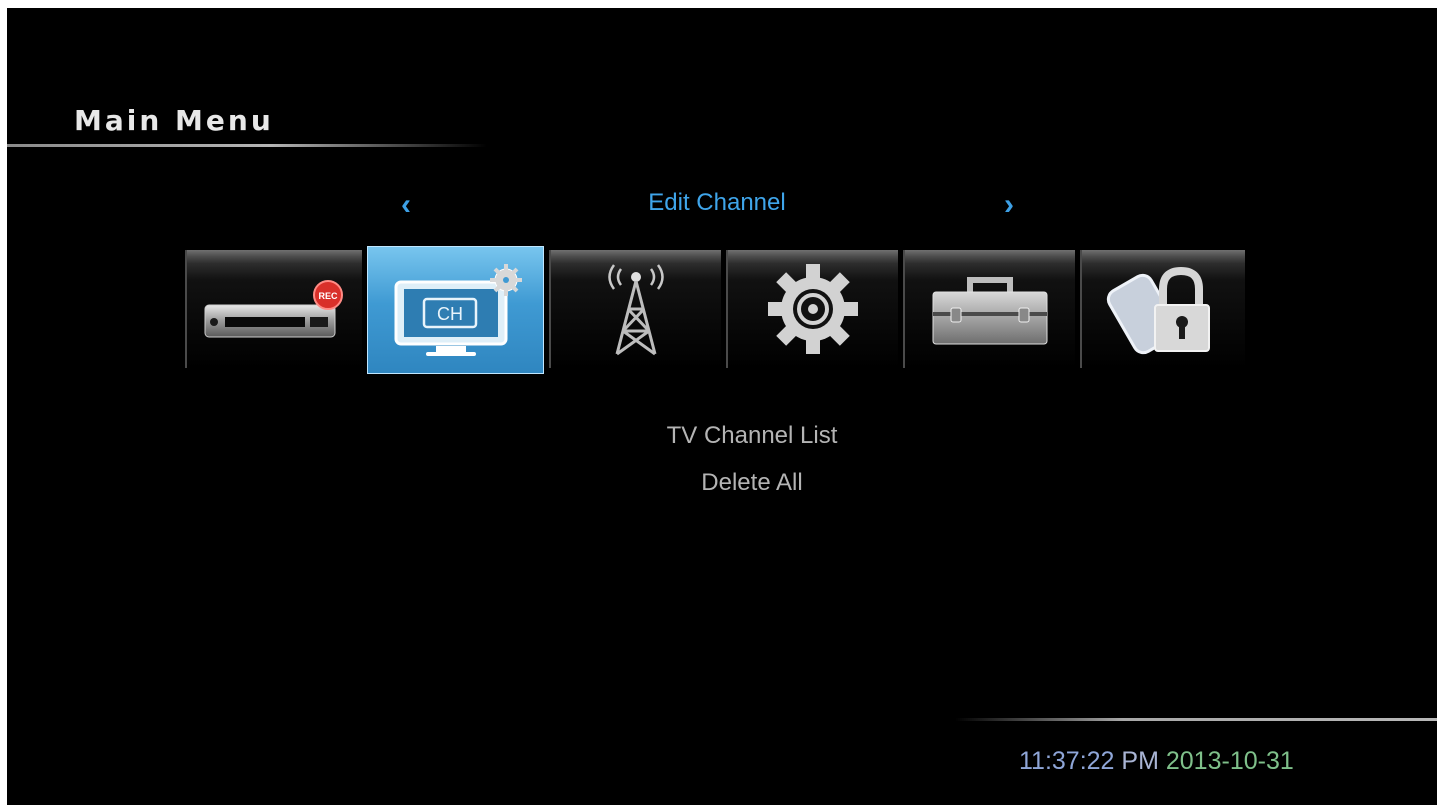 This screenshot has width=1445, height=811. I want to click on toolbox-icon, so click(990, 311).